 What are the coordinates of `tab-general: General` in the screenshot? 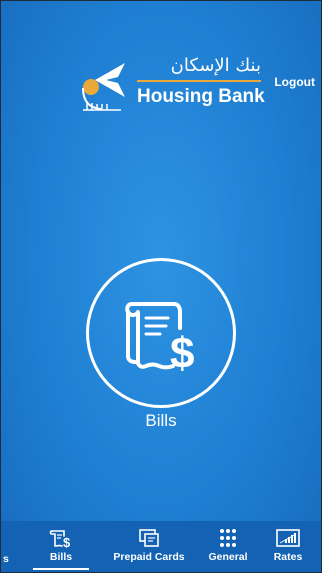 It's located at (228, 546).